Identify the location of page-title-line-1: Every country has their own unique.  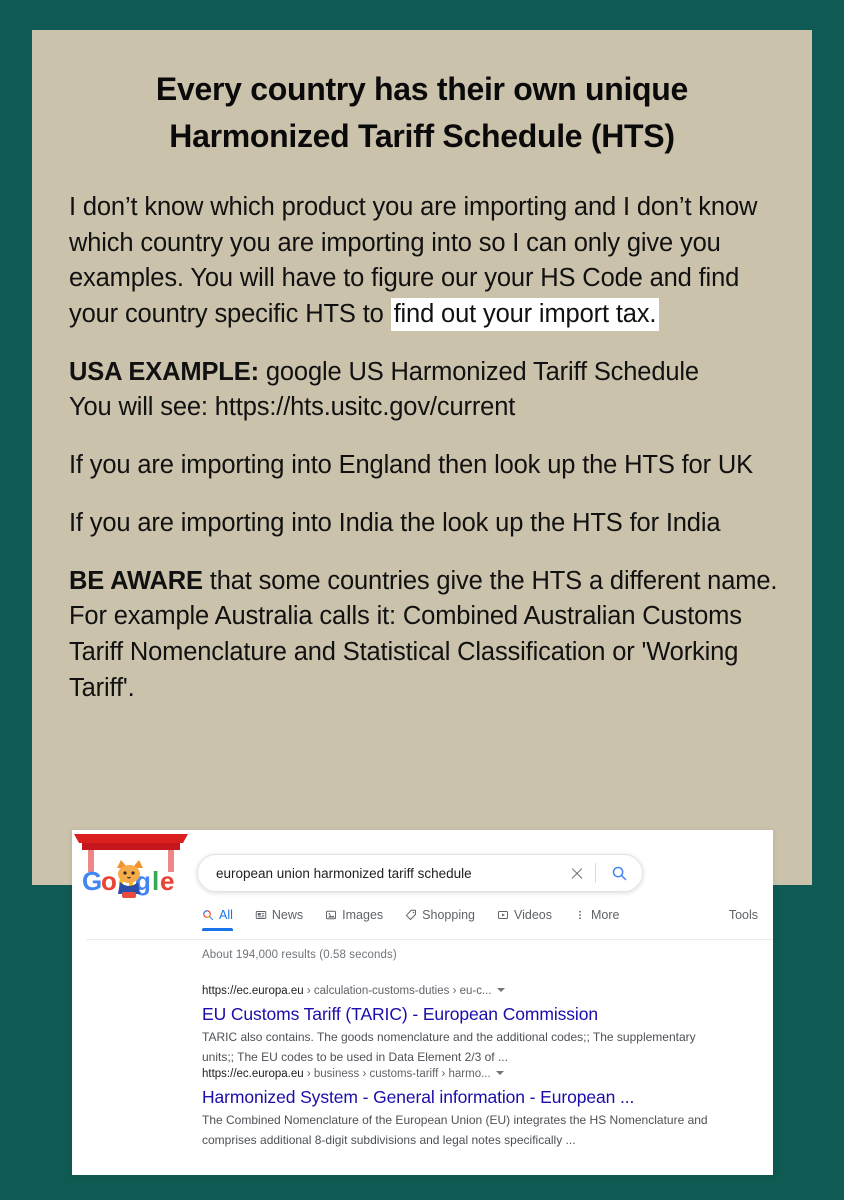
(422, 89).